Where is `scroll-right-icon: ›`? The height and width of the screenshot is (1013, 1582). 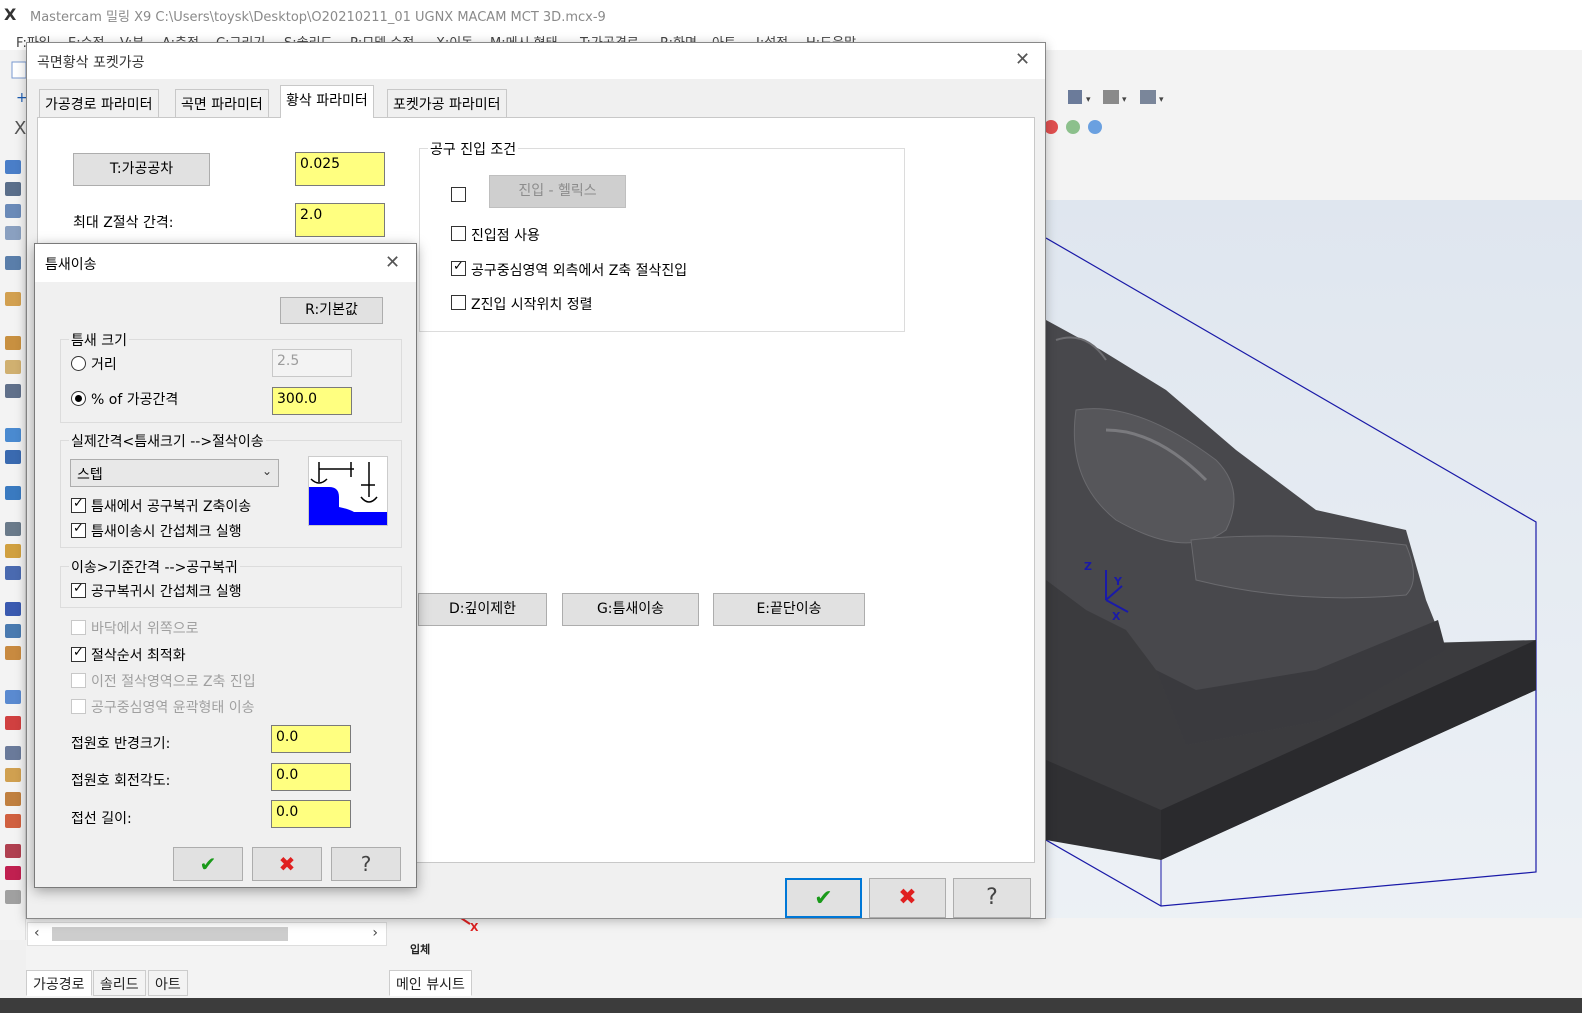
scroll-right-icon: › is located at coordinates (375, 933).